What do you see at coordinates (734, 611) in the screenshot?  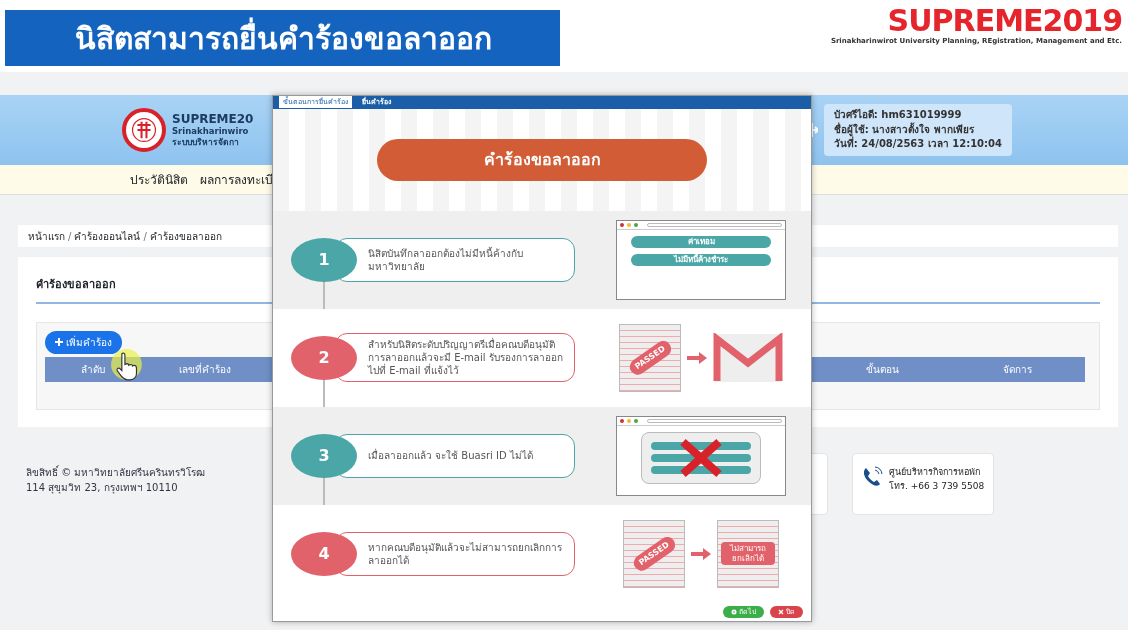 I see `arrow-circle-icon` at bounding box center [734, 611].